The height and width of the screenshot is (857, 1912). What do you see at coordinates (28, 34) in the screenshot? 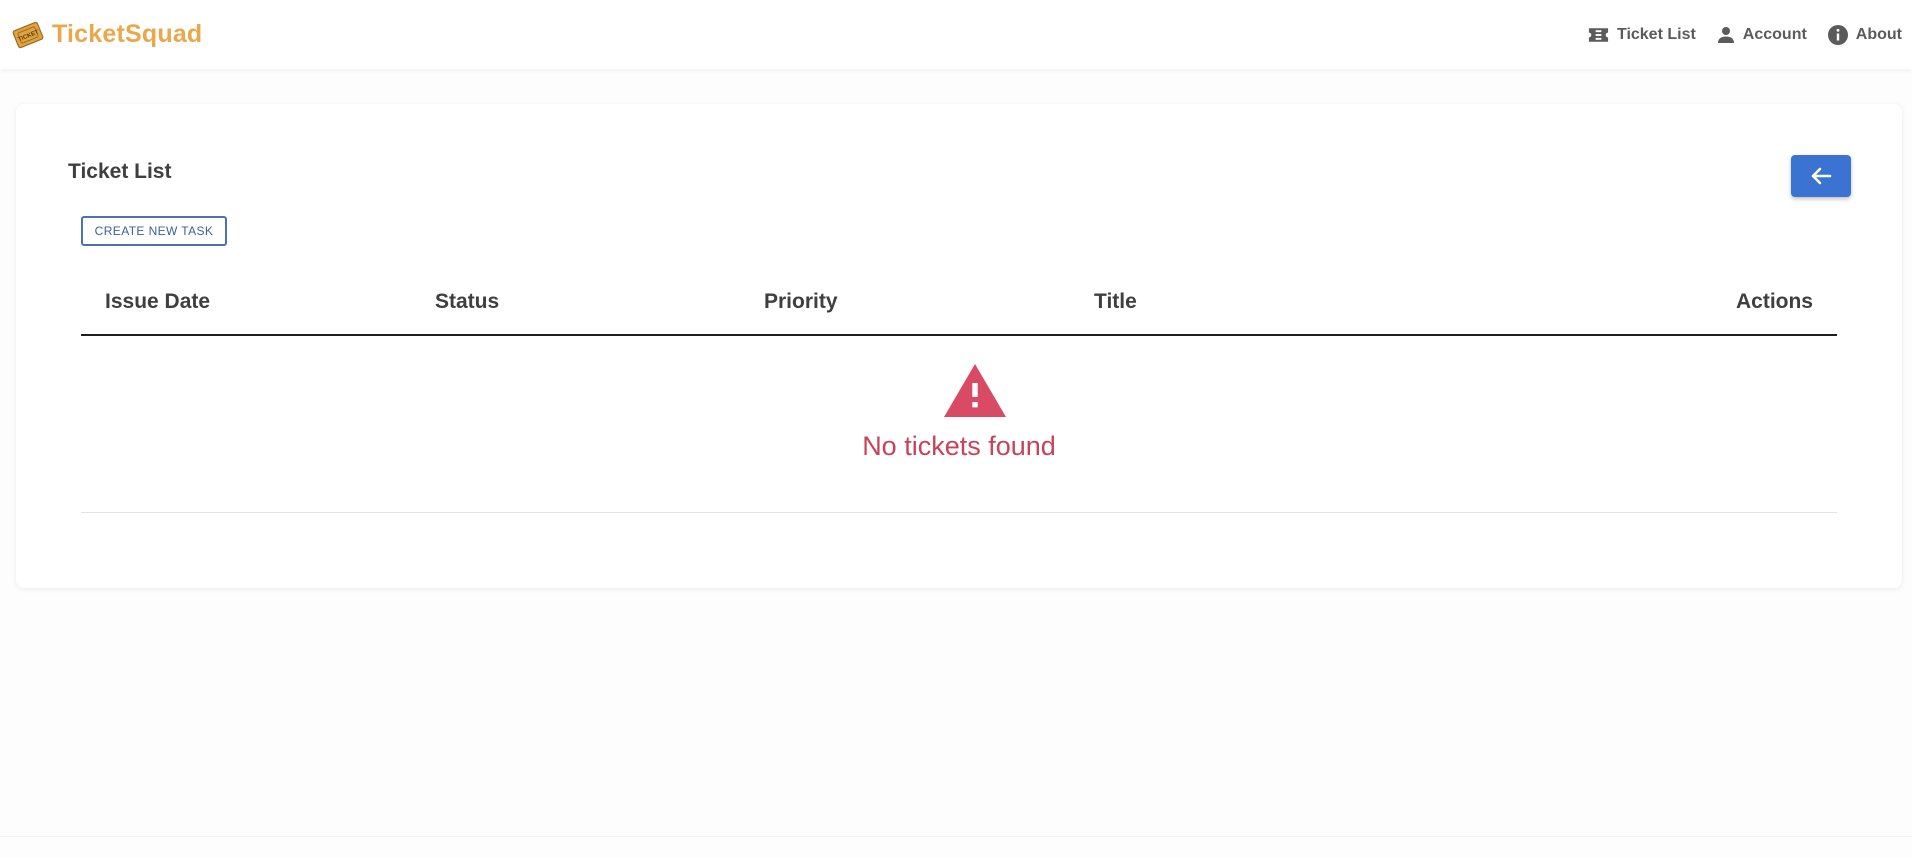
I see `ticket-logo-icon: TICKET` at bounding box center [28, 34].